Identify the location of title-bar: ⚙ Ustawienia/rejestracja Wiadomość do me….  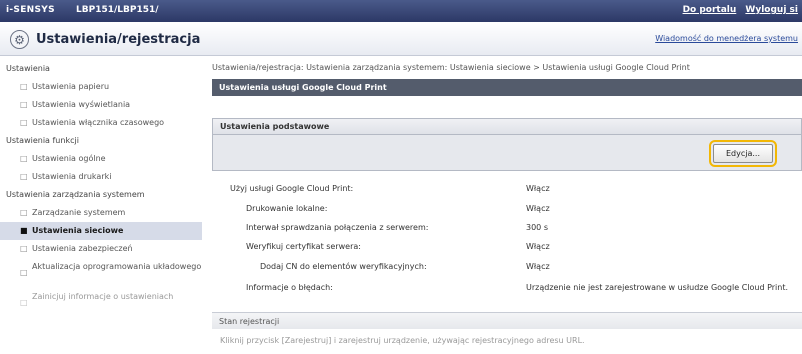
(401, 39).